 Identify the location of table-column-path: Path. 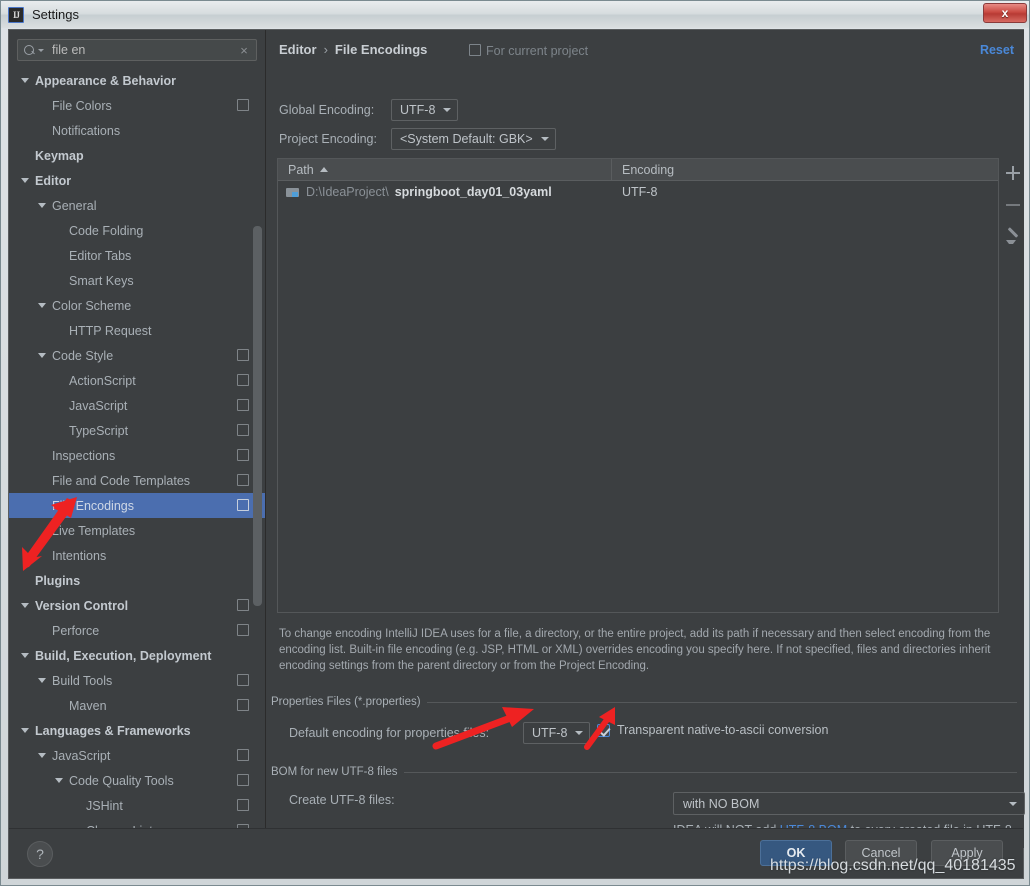
(445, 169).